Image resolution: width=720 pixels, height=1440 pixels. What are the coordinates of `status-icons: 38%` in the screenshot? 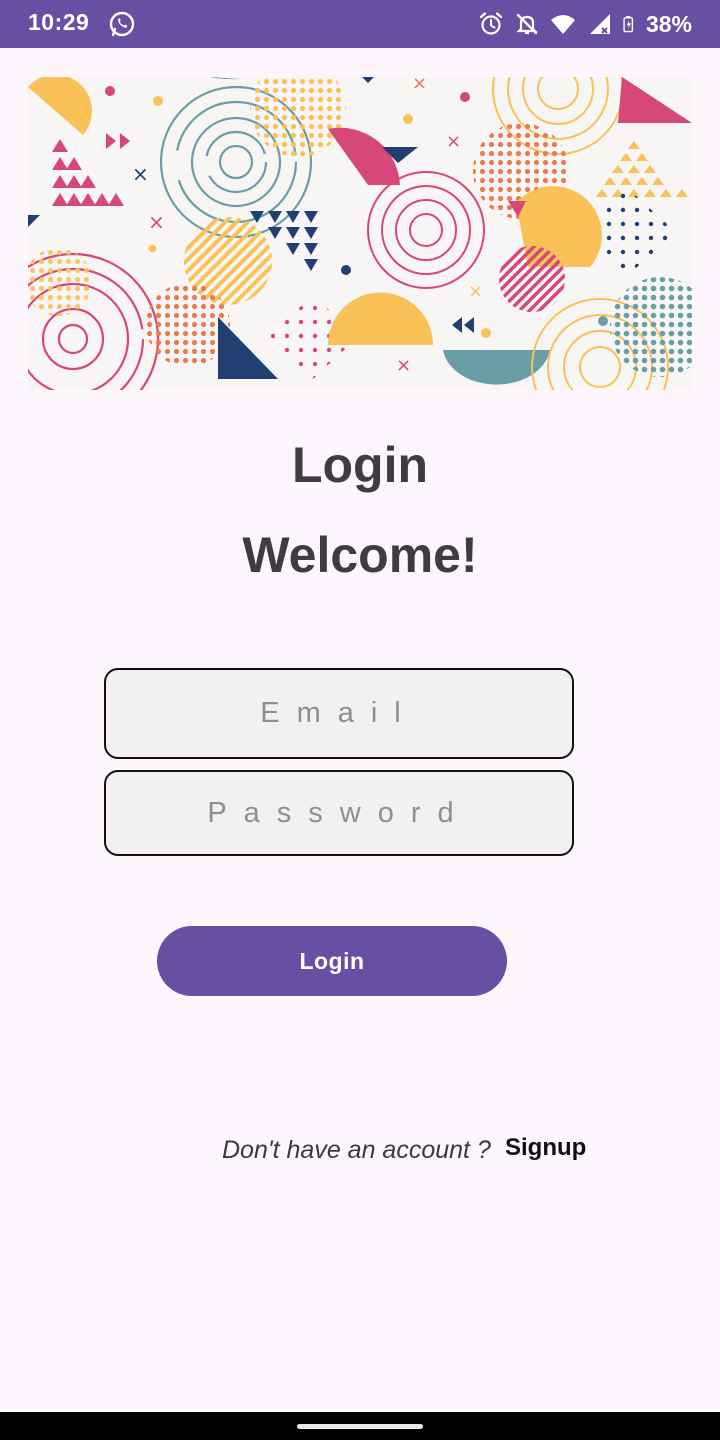 It's located at (585, 24).